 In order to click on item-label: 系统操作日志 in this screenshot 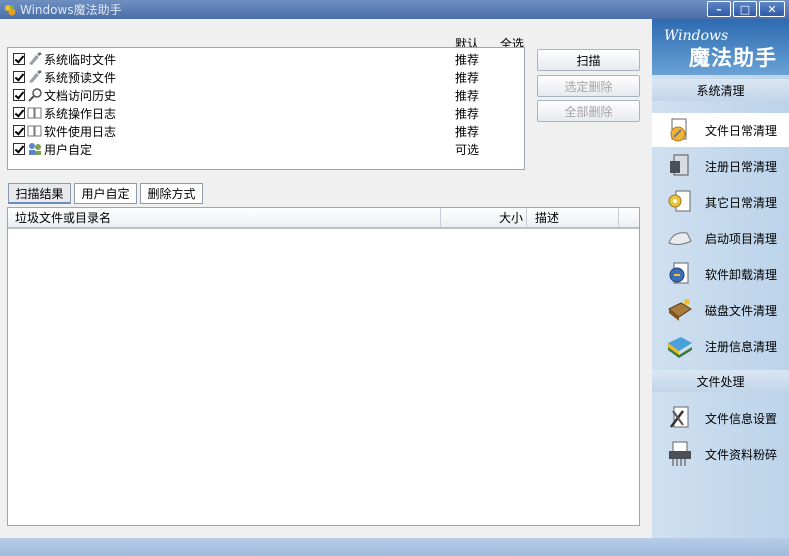, I will do `click(80, 113)`.